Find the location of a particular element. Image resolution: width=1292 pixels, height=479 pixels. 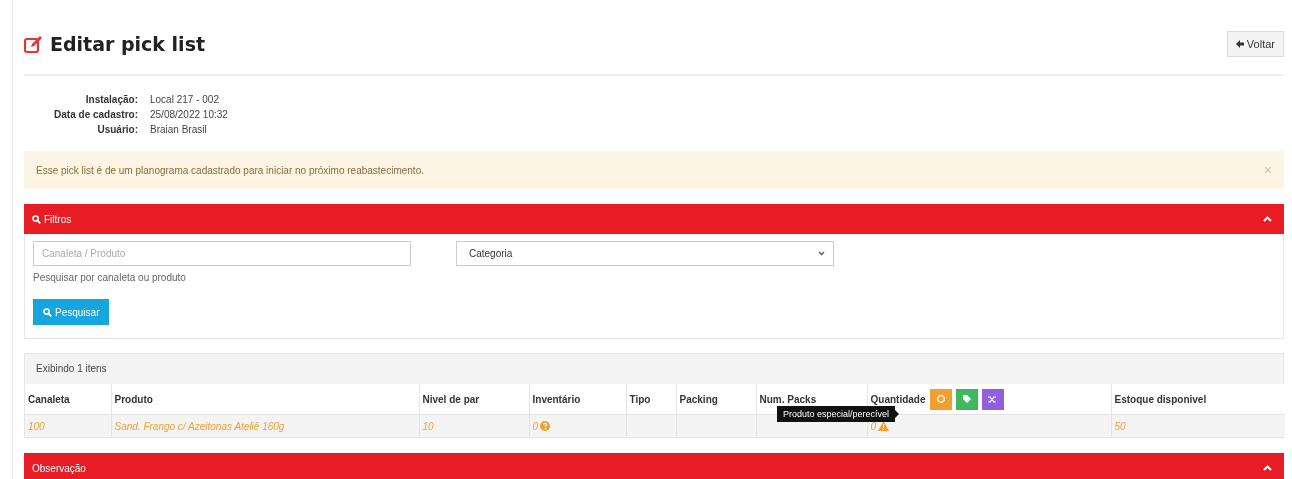

category-dropdown: Categoria is located at coordinates (645, 253).